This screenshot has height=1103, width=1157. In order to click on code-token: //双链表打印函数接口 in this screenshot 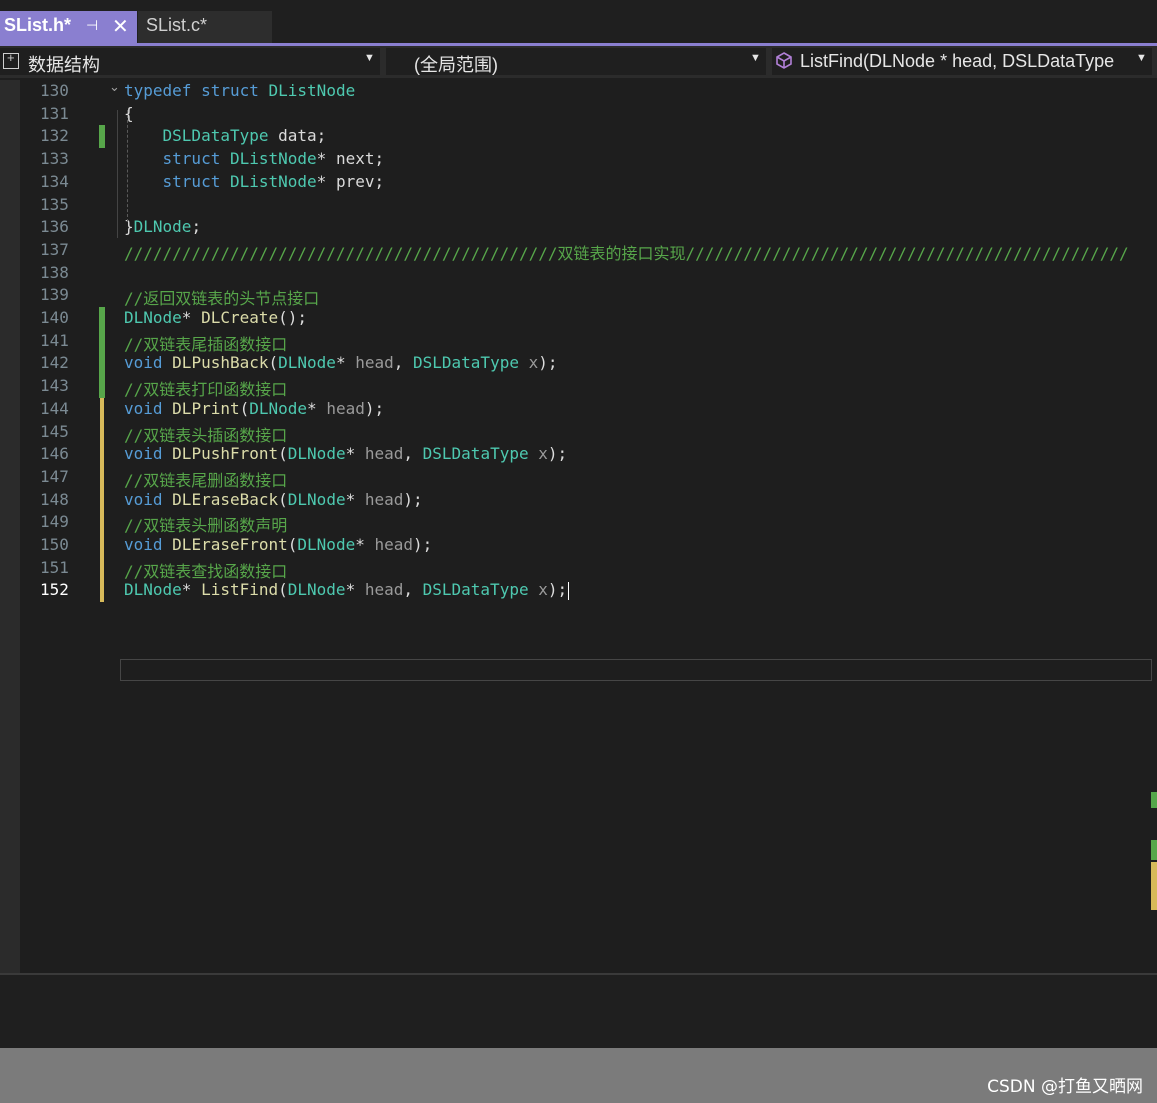, I will do `click(206, 390)`.